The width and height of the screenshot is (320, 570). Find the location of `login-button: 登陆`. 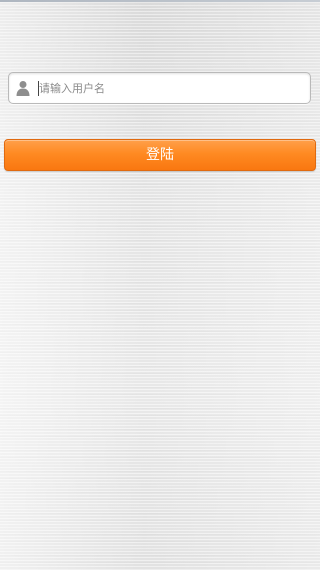

login-button: 登陆 is located at coordinates (160, 155).